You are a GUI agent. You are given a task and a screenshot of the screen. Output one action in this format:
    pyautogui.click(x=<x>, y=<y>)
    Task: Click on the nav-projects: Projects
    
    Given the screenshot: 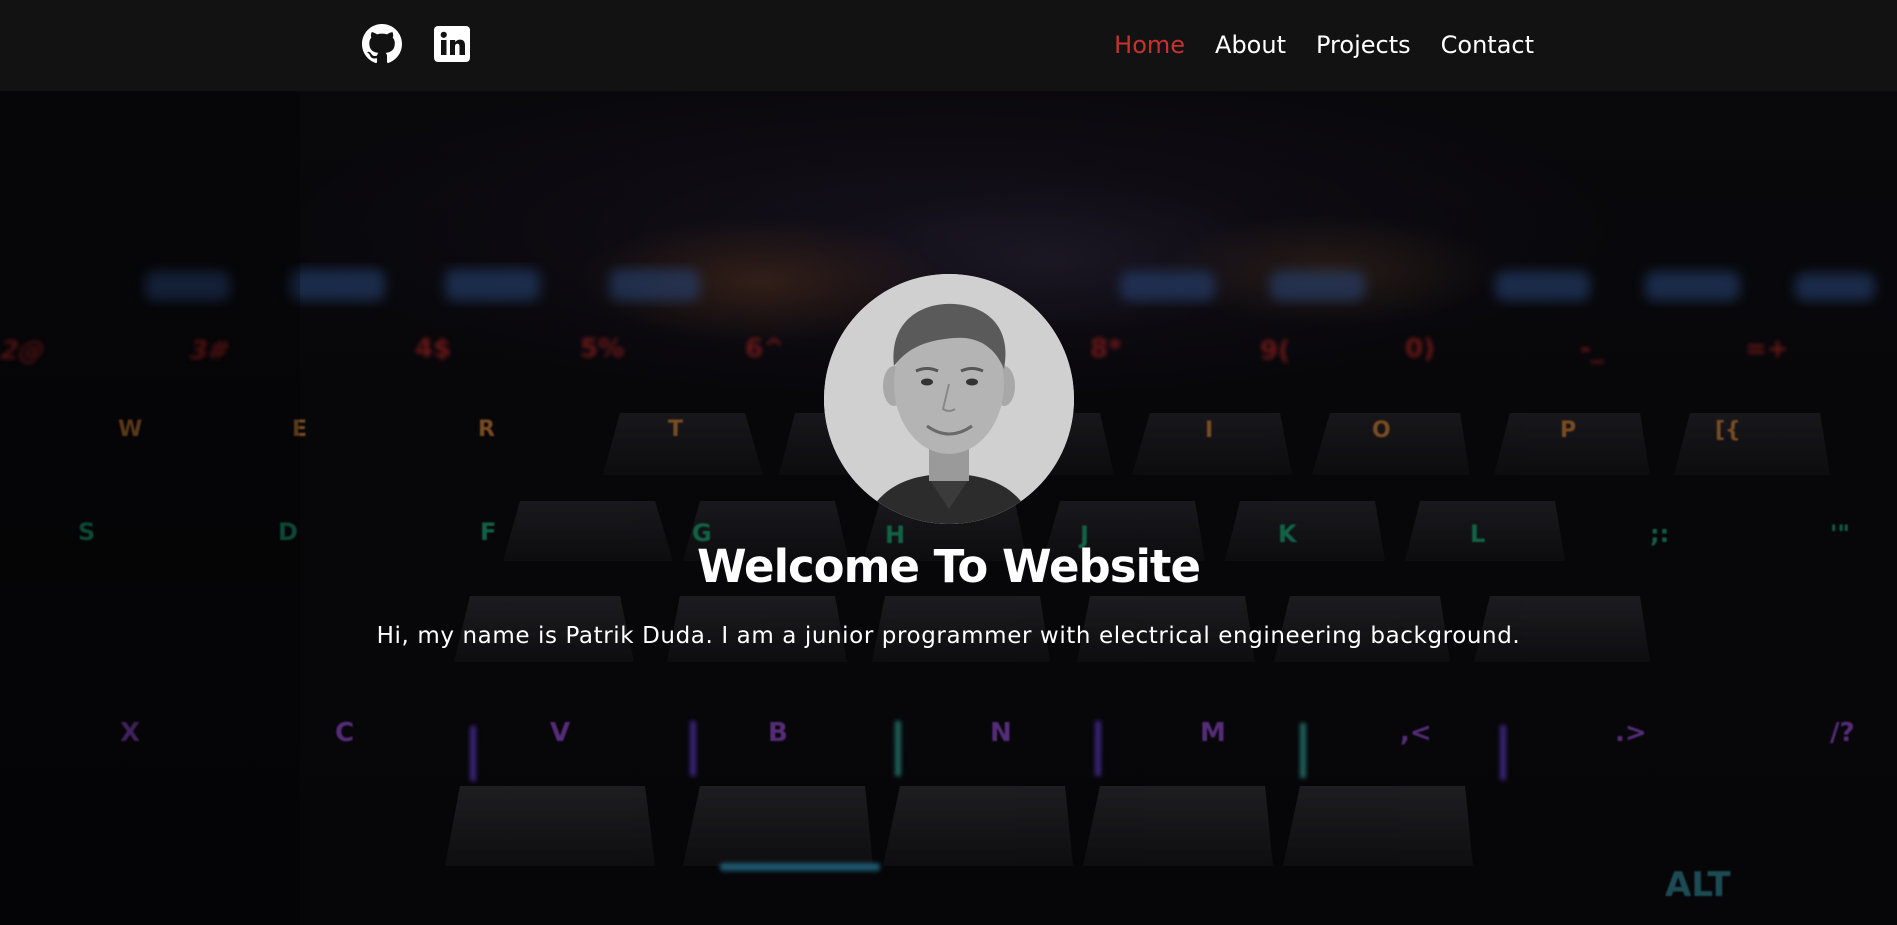 What is the action you would take?
    pyautogui.click(x=1363, y=45)
    